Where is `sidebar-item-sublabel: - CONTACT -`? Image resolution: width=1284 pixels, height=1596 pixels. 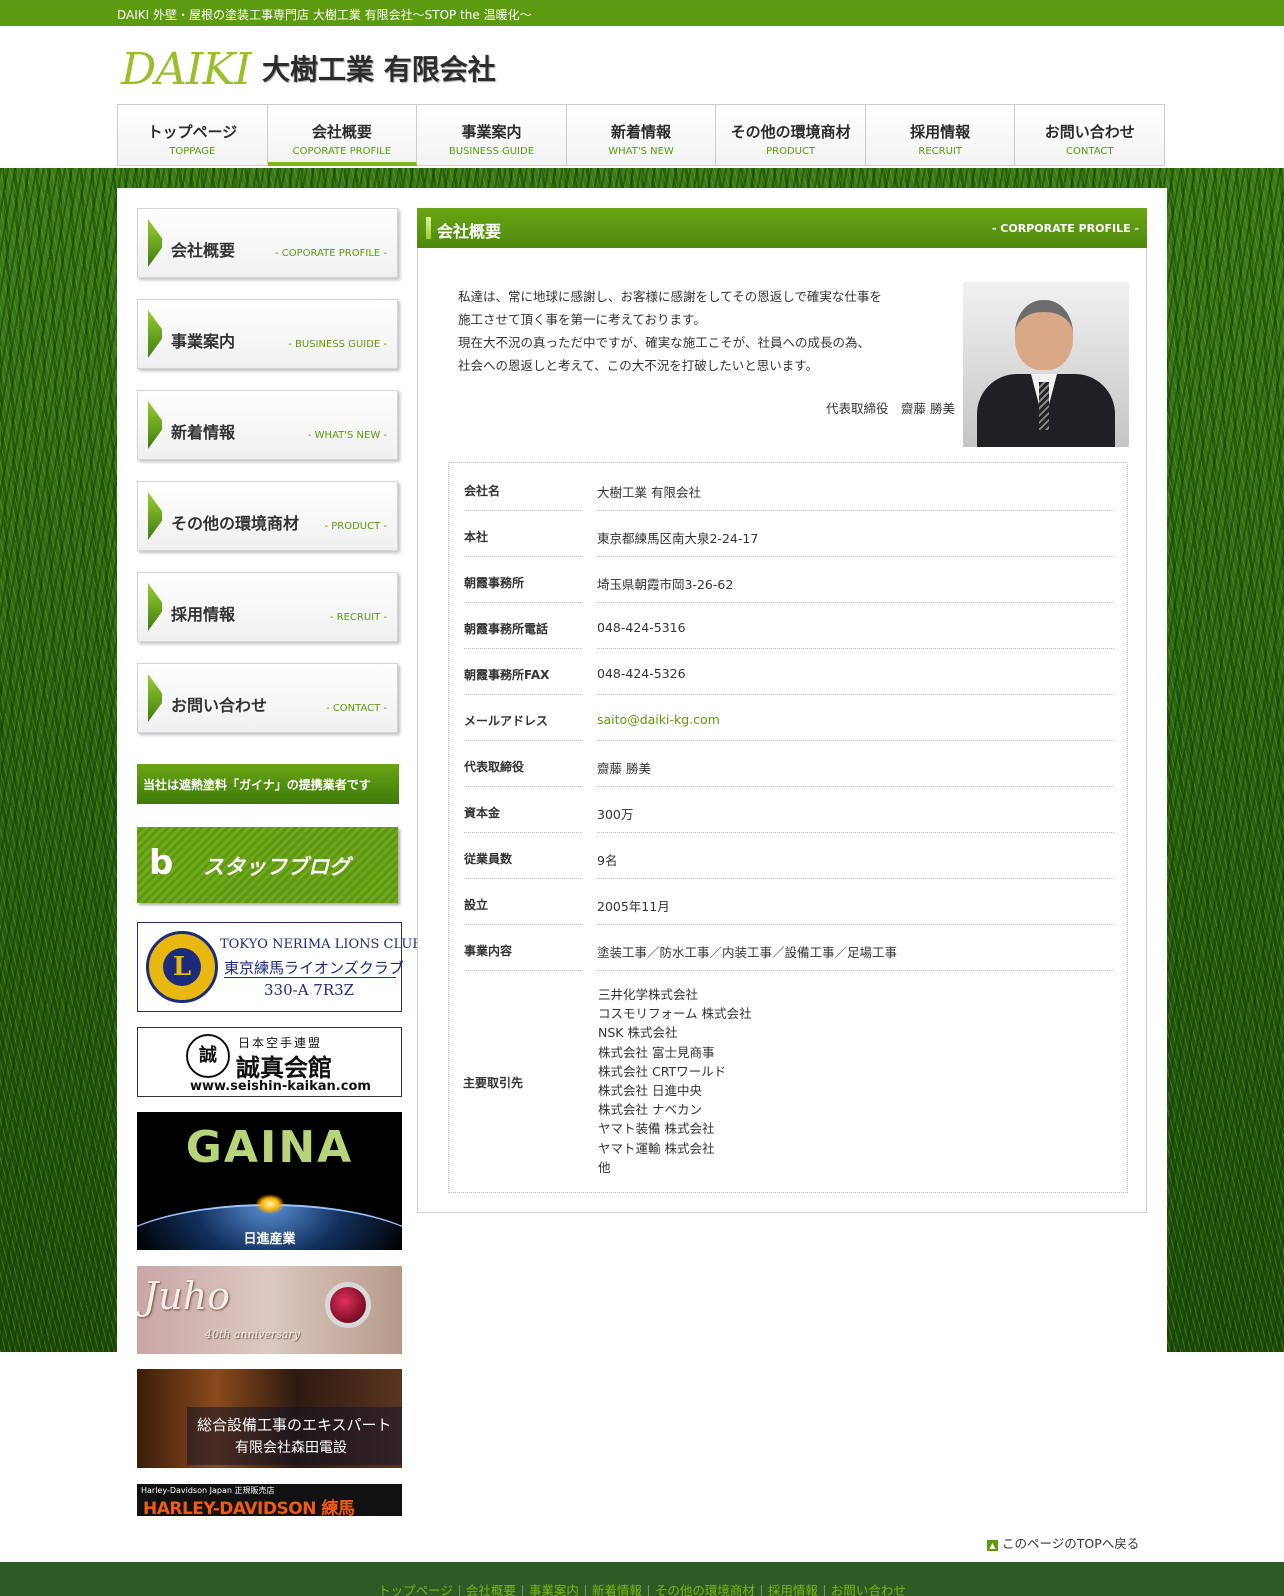
sidebar-item-sublabel: - CONTACT - is located at coordinates (356, 708).